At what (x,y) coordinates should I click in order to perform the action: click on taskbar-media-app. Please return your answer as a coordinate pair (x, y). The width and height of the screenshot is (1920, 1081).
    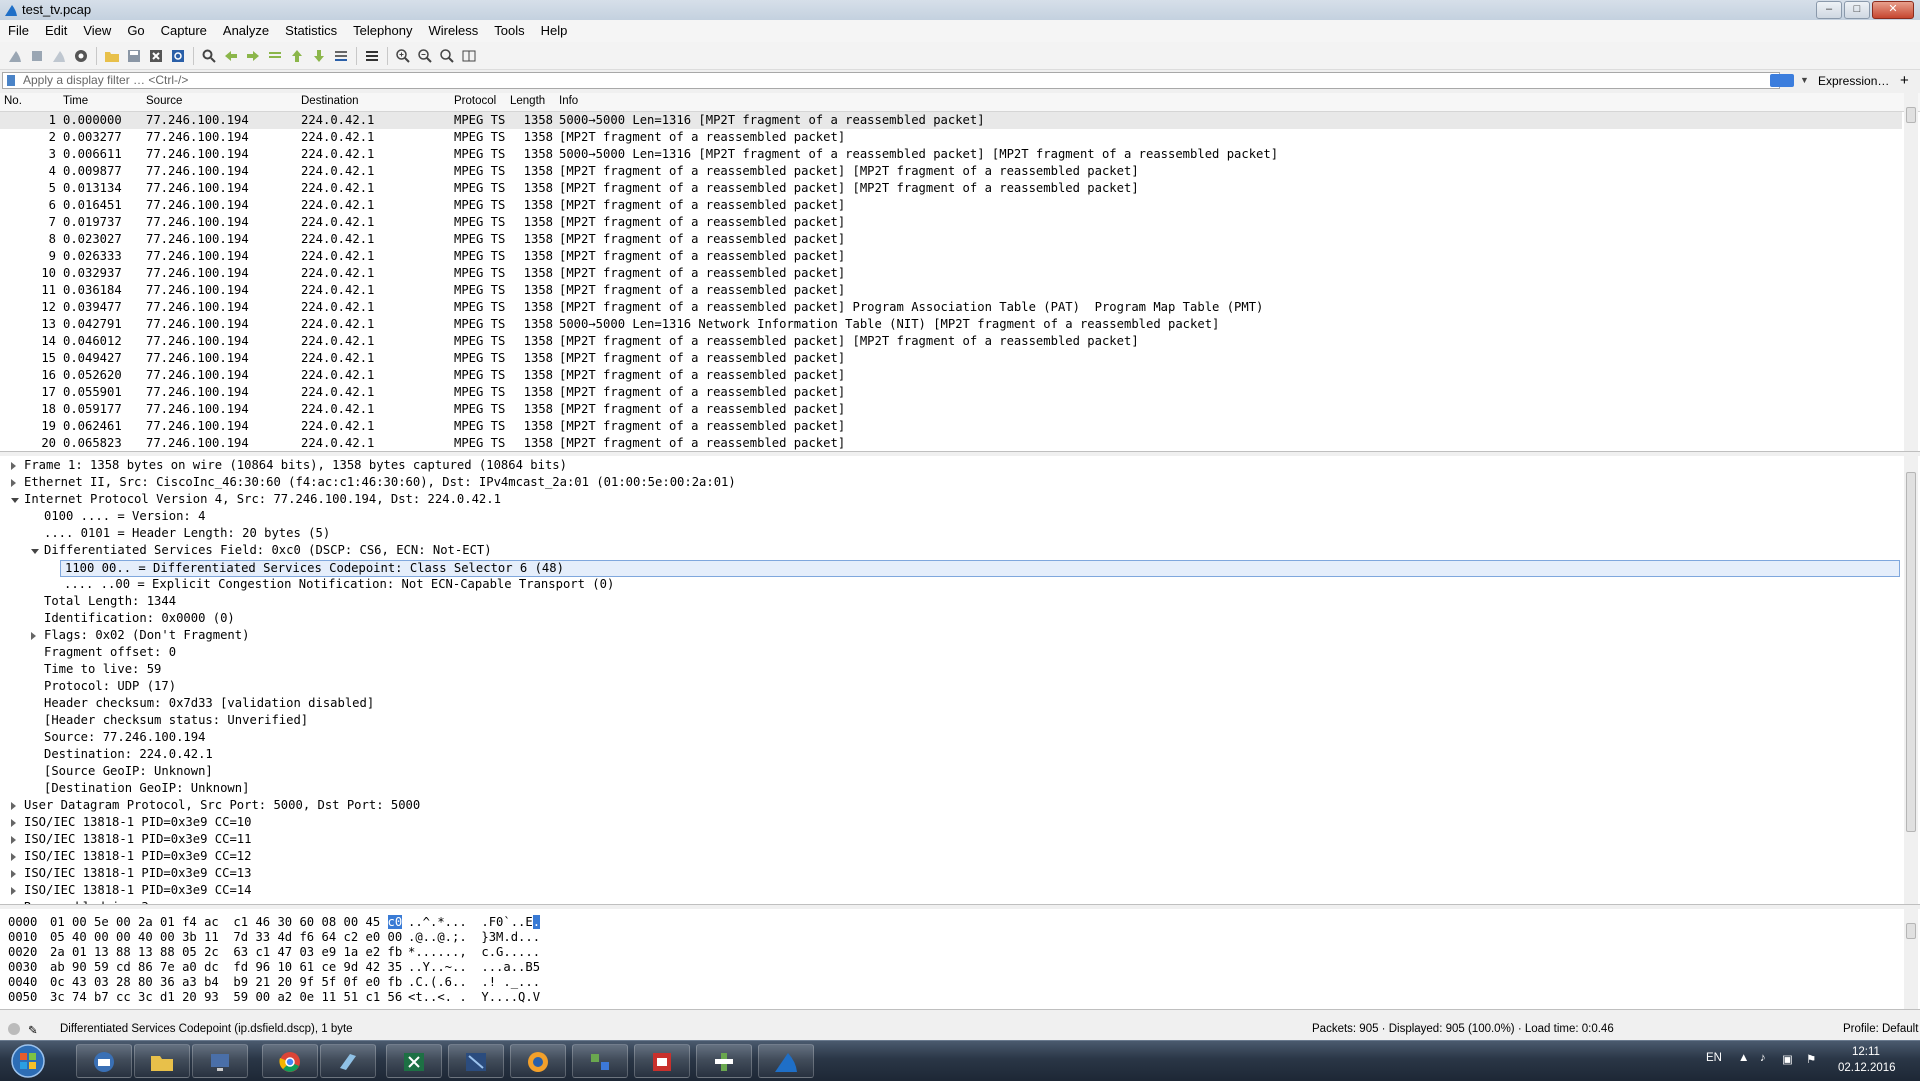
    Looking at the image, I should click on (538, 1061).